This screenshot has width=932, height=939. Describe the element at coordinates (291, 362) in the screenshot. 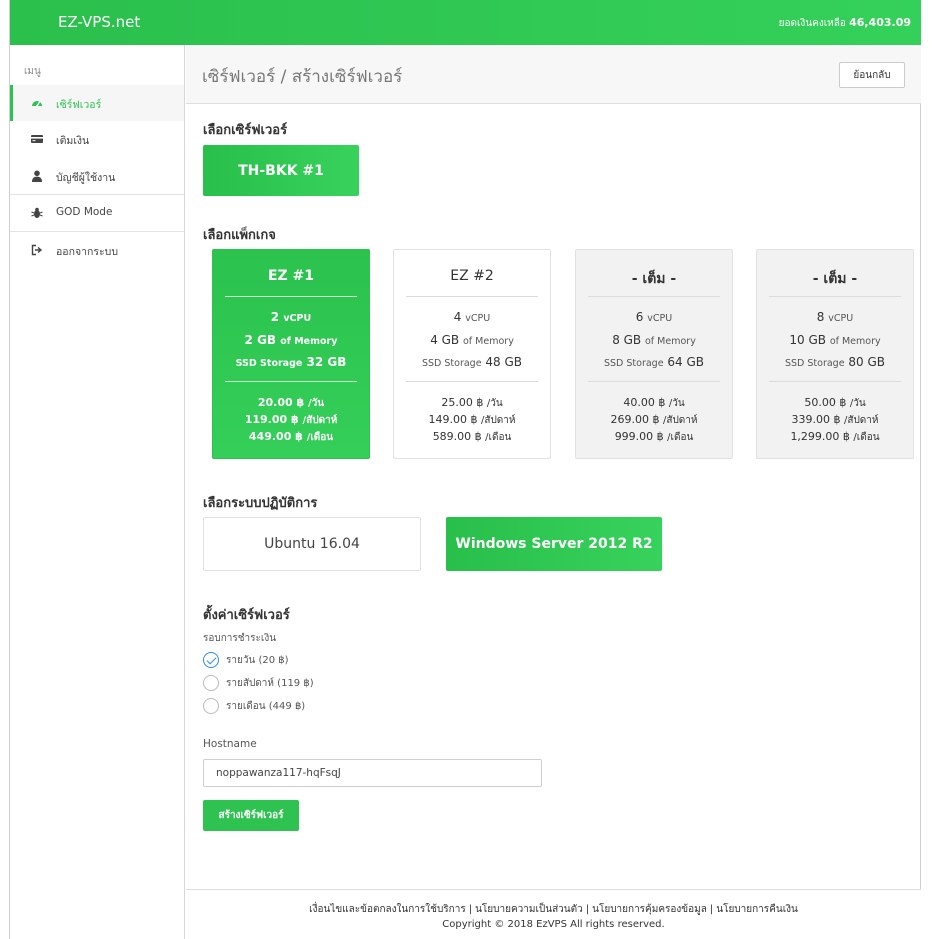

I see `package-storage: SSD Storage 32 GB` at that location.